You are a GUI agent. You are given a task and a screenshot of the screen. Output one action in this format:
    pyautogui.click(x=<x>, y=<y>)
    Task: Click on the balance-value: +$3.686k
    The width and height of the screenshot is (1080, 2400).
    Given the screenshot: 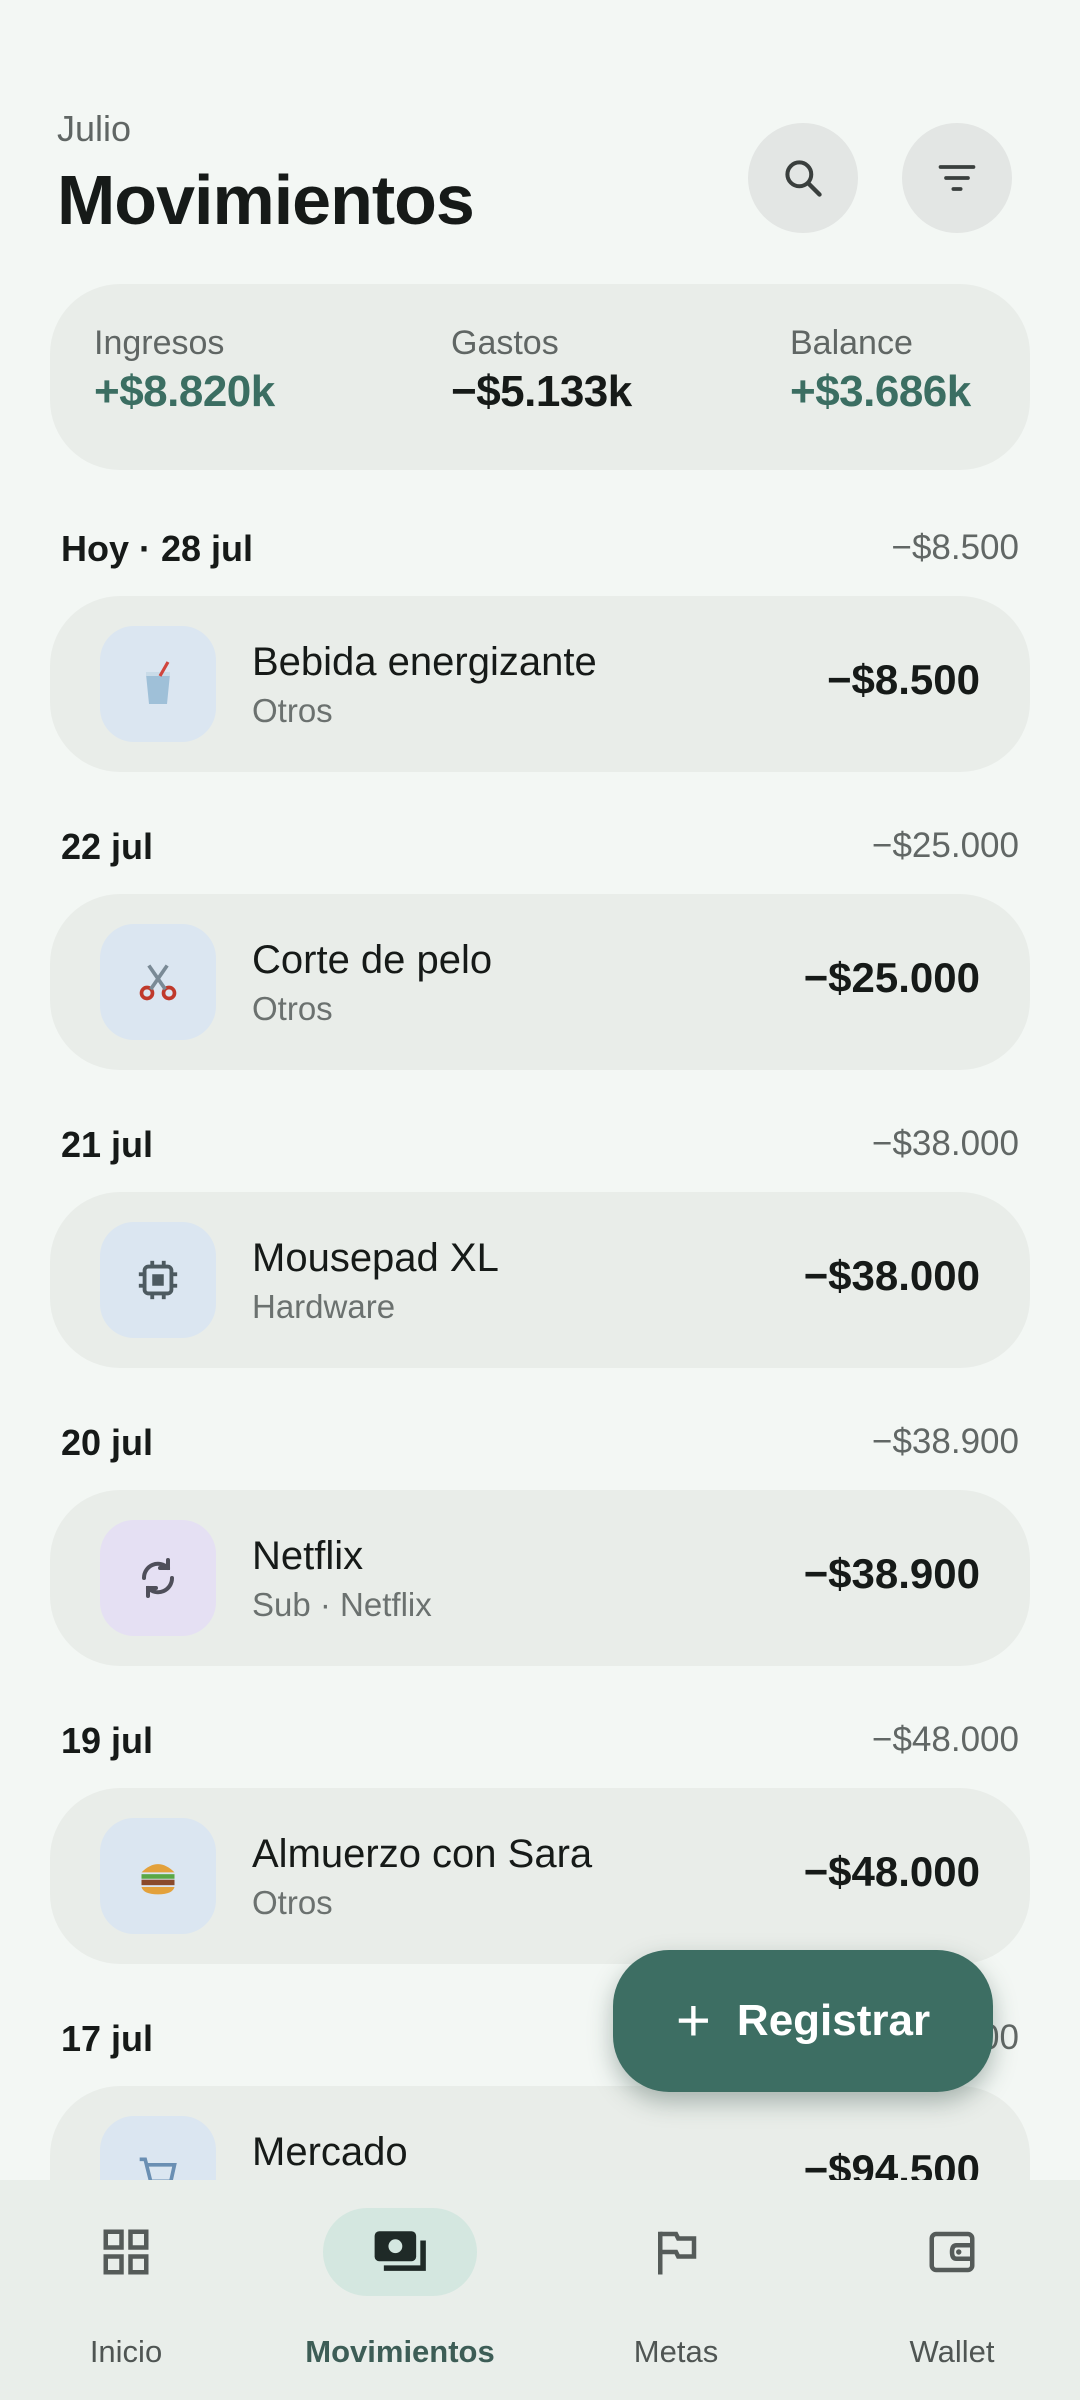 What is the action you would take?
    pyautogui.click(x=880, y=391)
    